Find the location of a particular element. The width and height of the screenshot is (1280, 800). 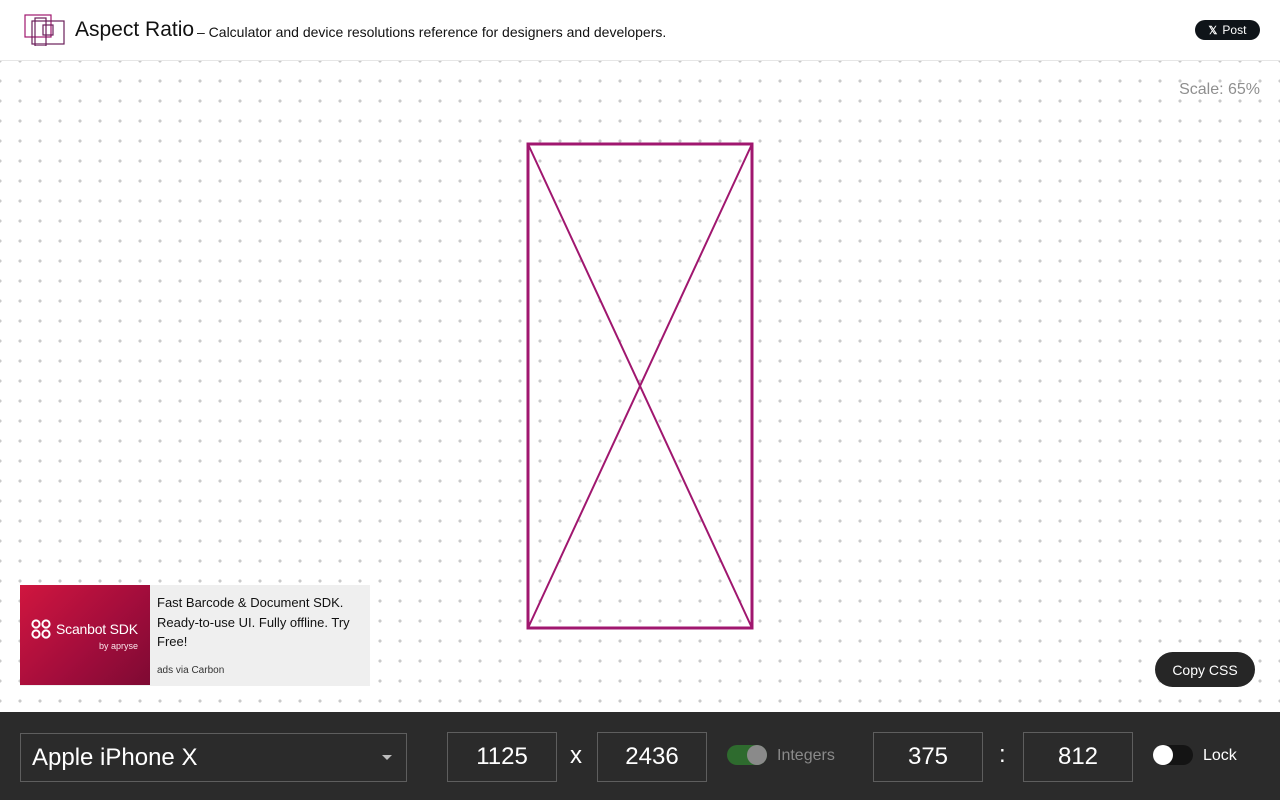

integers-toggle is located at coordinates (747, 755).